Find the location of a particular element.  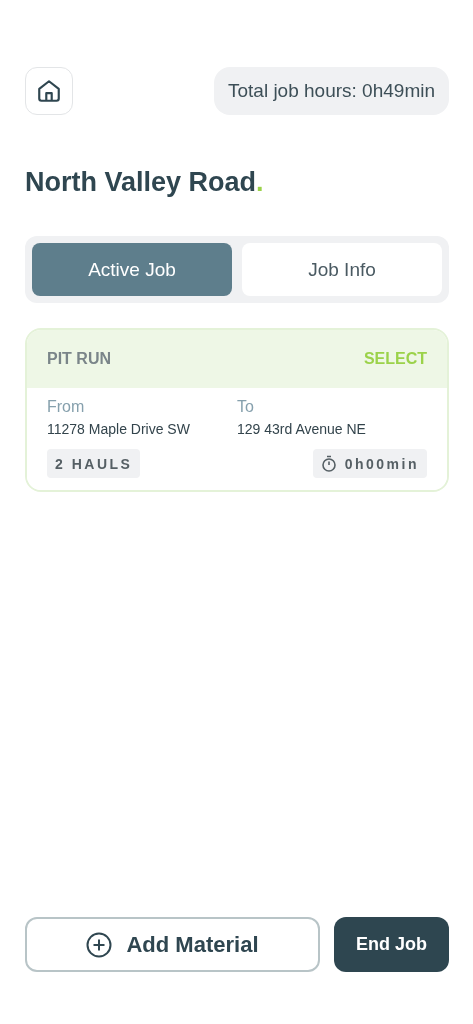

tab: Active Job is located at coordinates (132, 269).